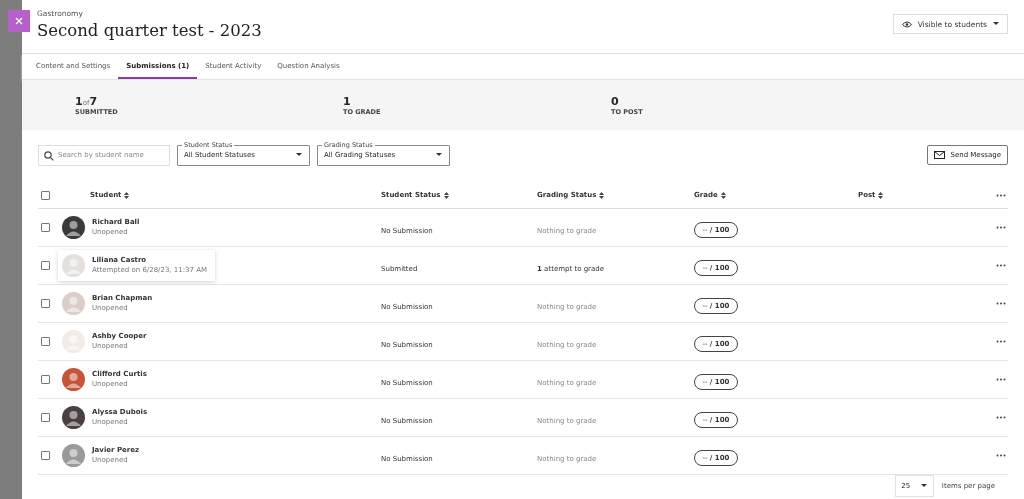  Describe the element at coordinates (149, 30) in the screenshot. I see `page-title: Second quarter test - 2023` at that location.